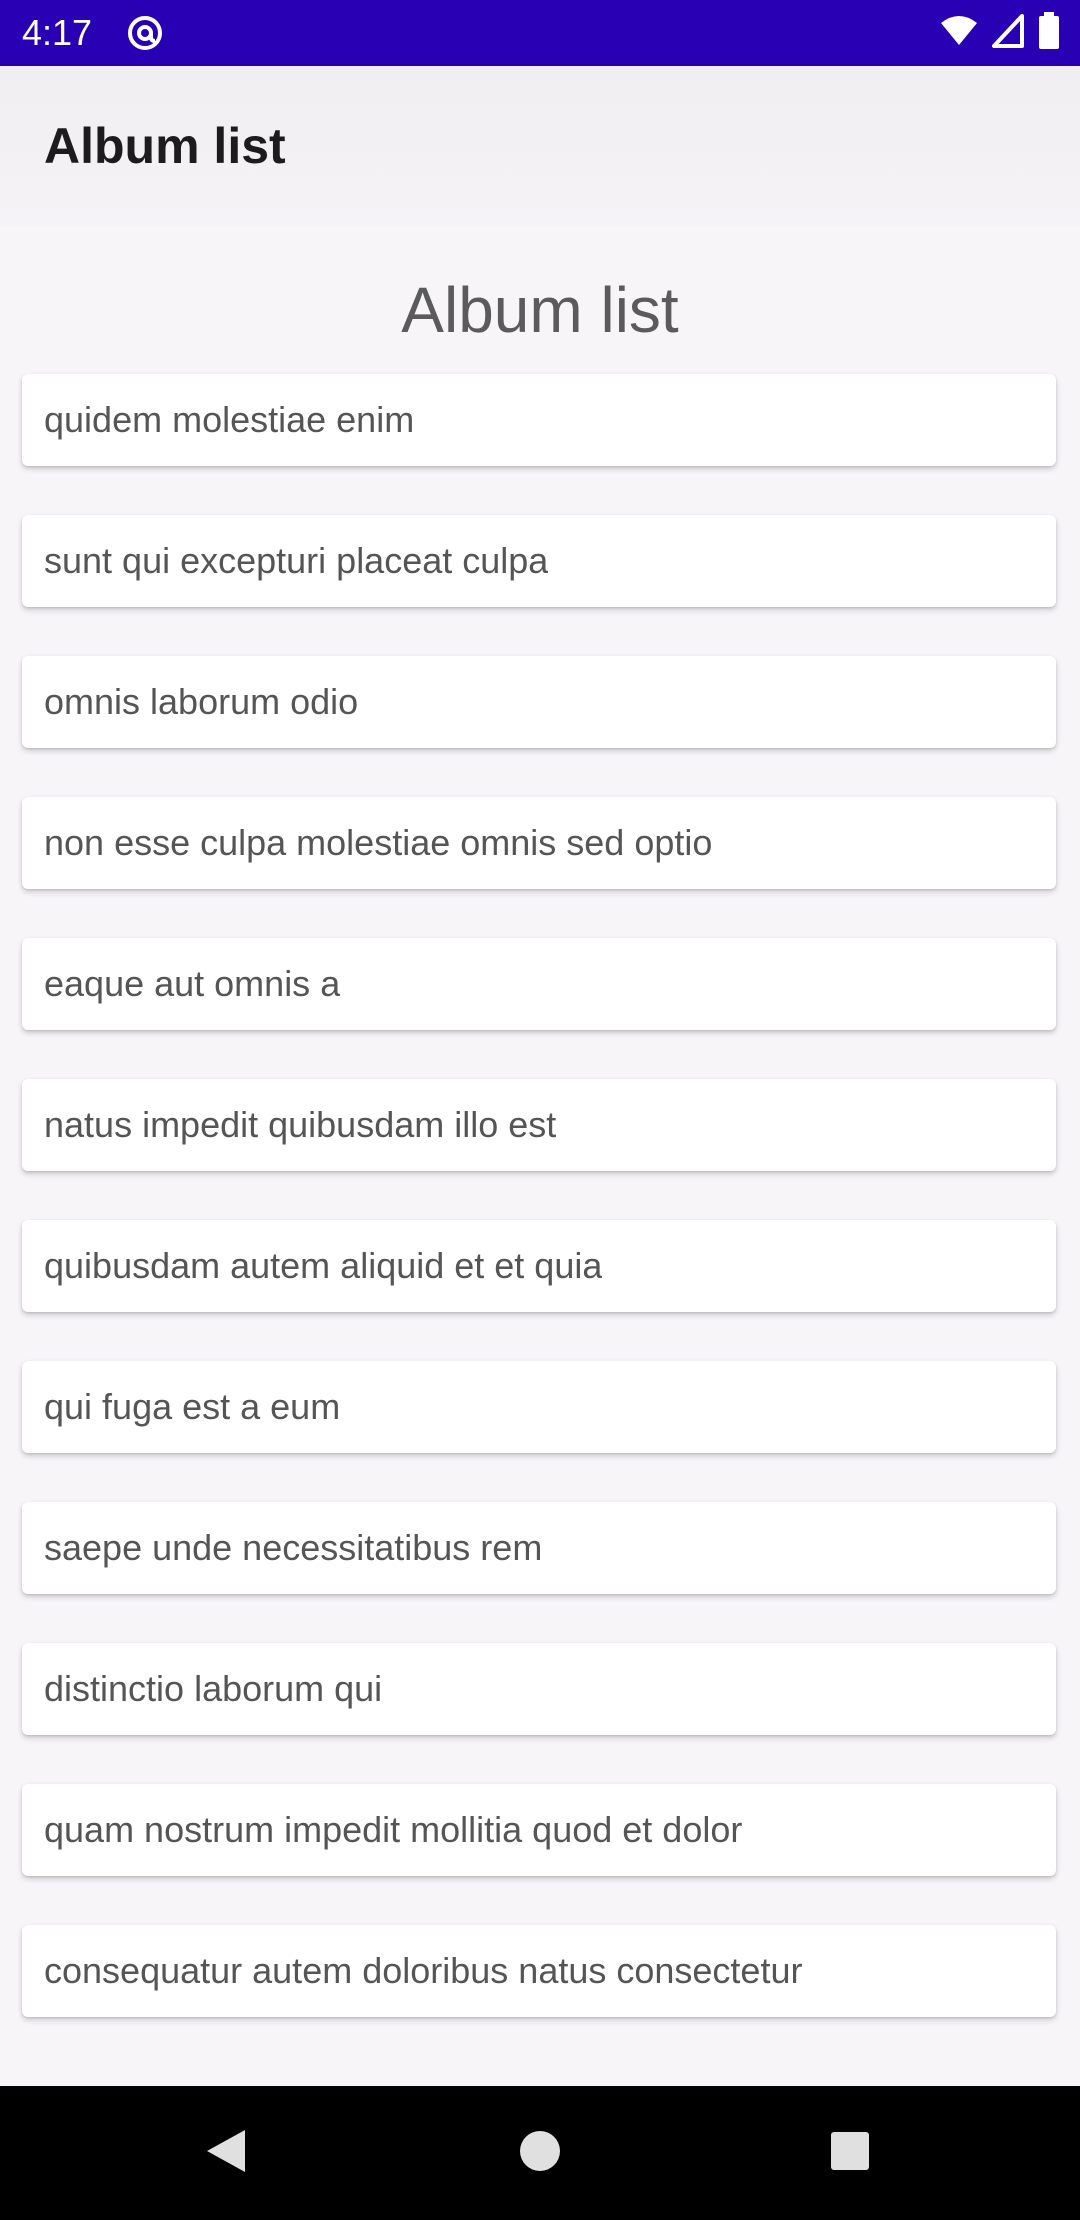  Describe the element at coordinates (540, 146) in the screenshot. I see `app-bar: Album list` at that location.